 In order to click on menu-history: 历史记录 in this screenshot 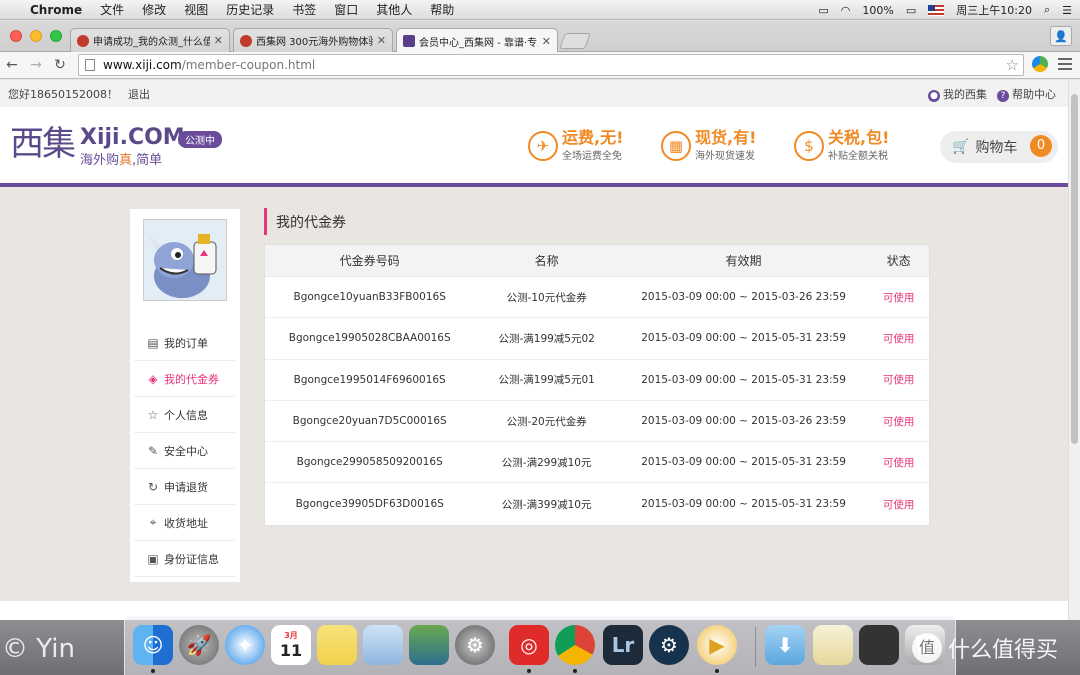, I will do `click(250, 9)`.